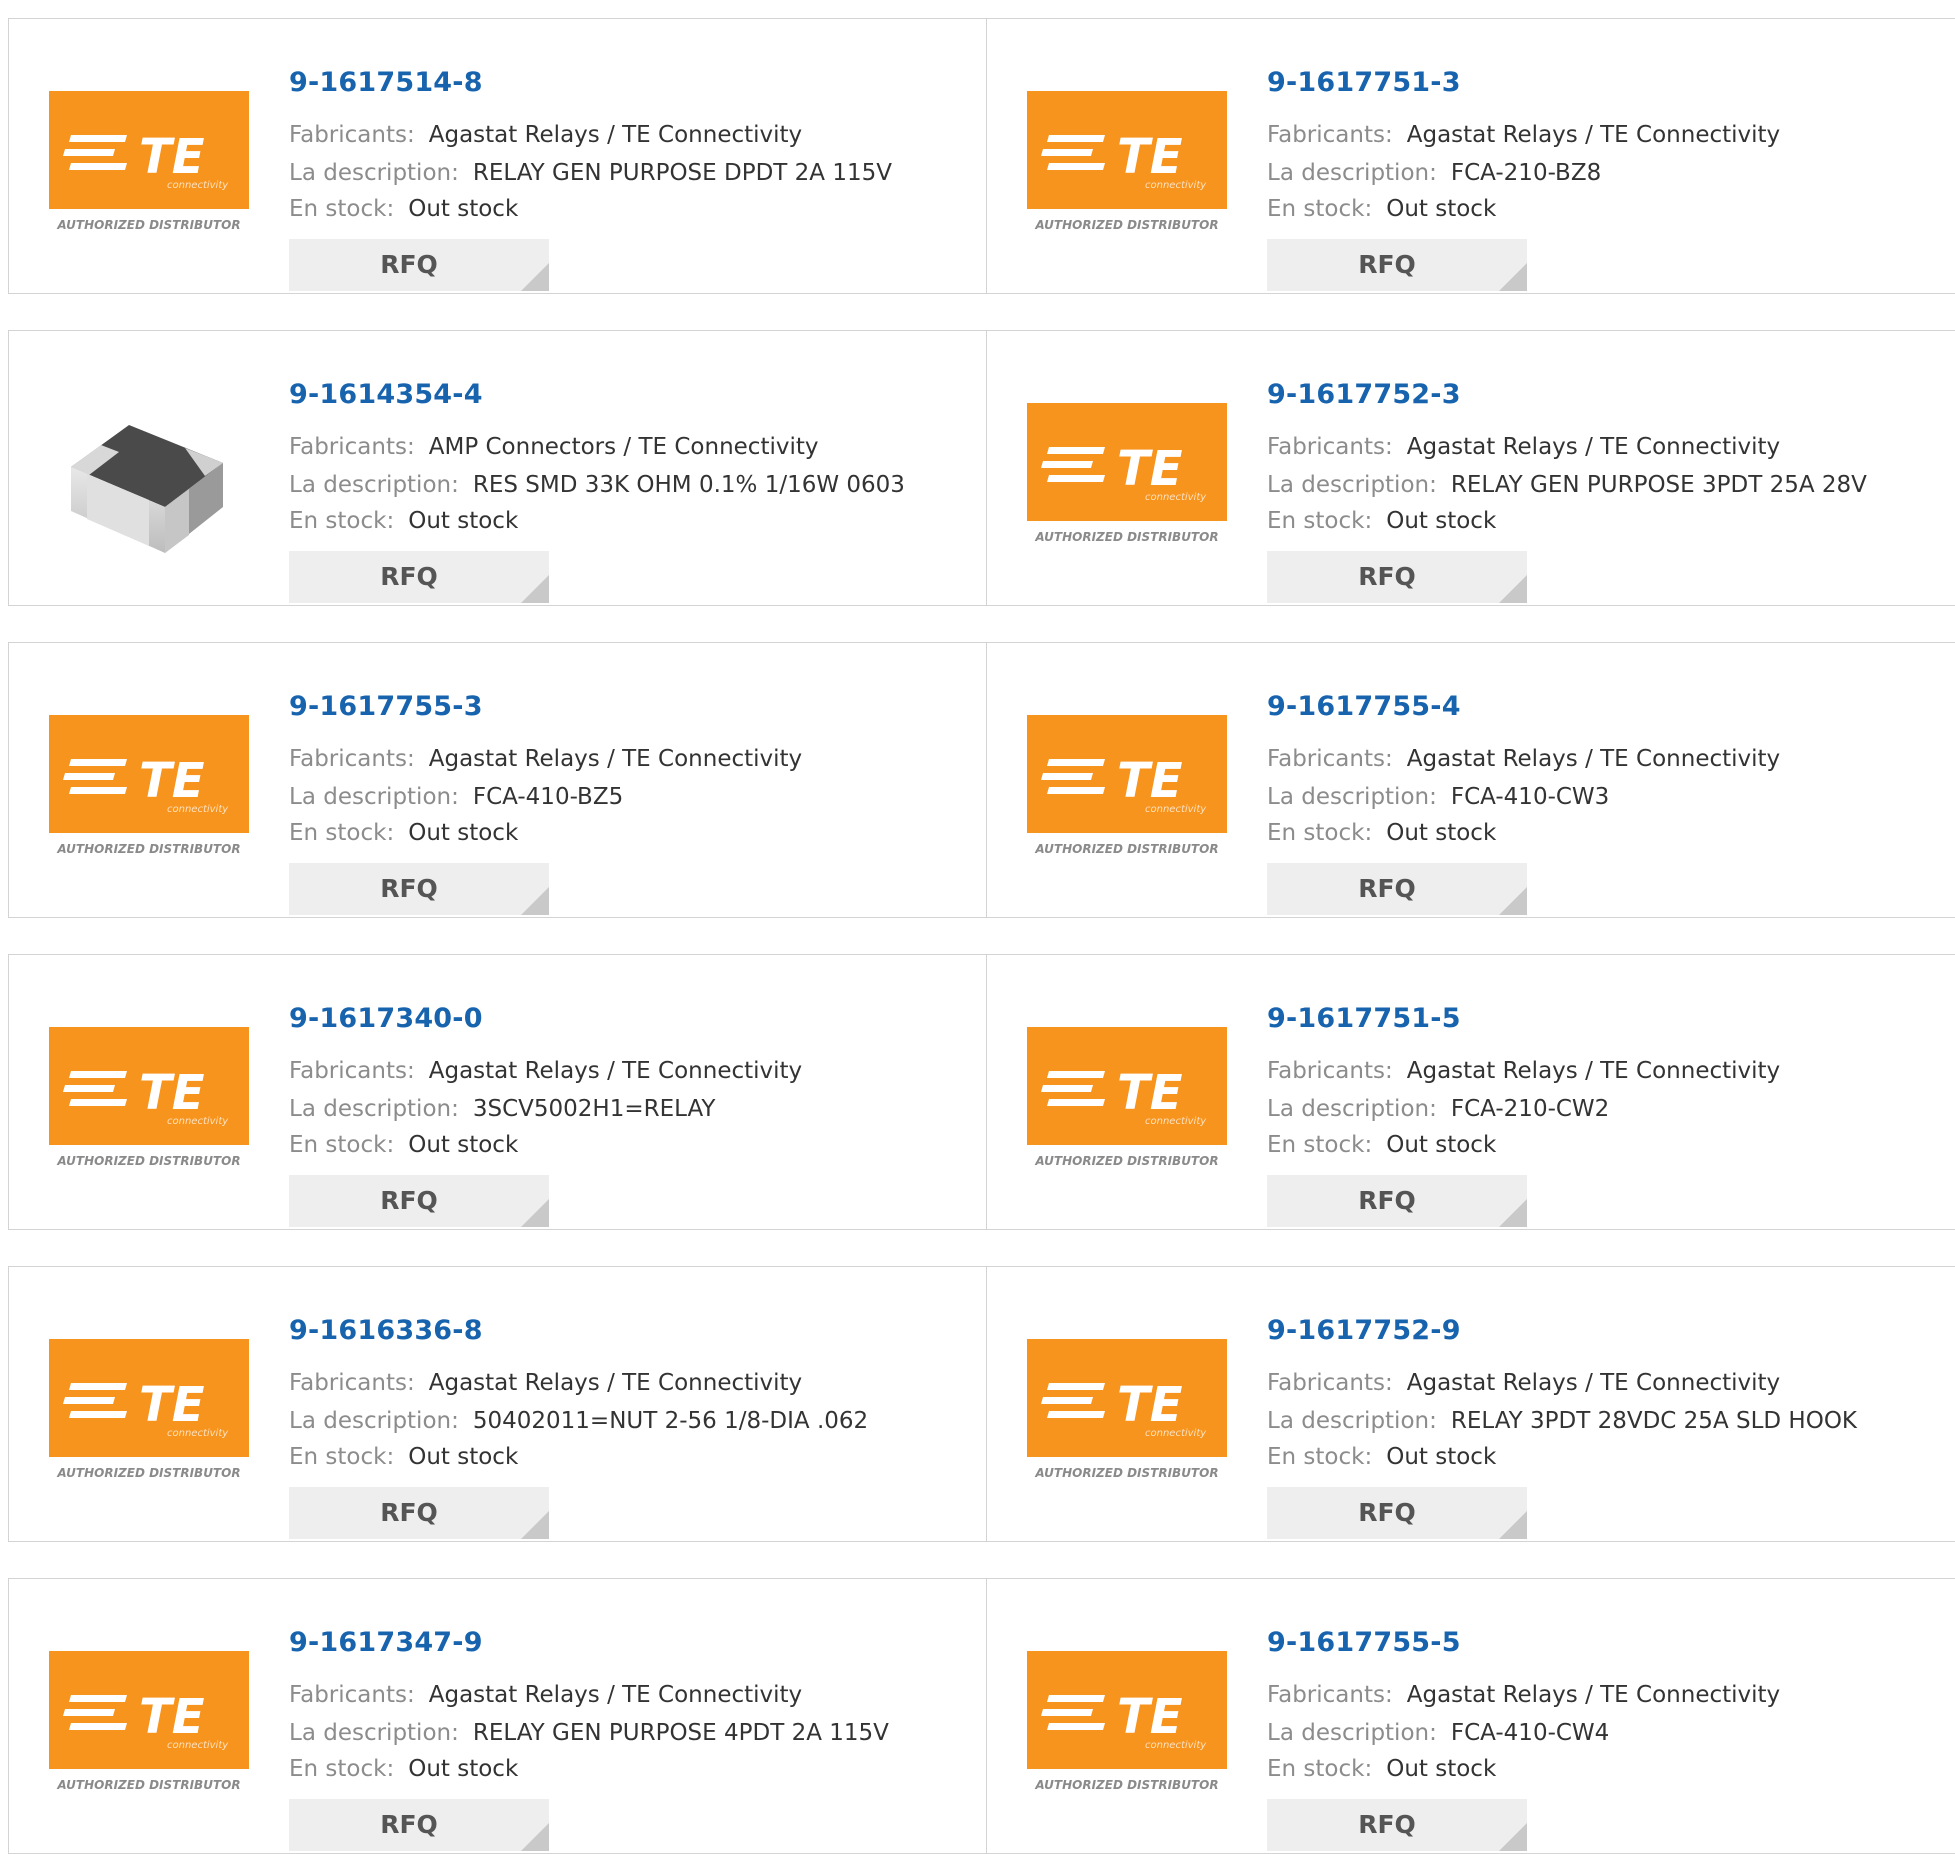  I want to click on part-number-link: 9-1617751-3, so click(1364, 82).